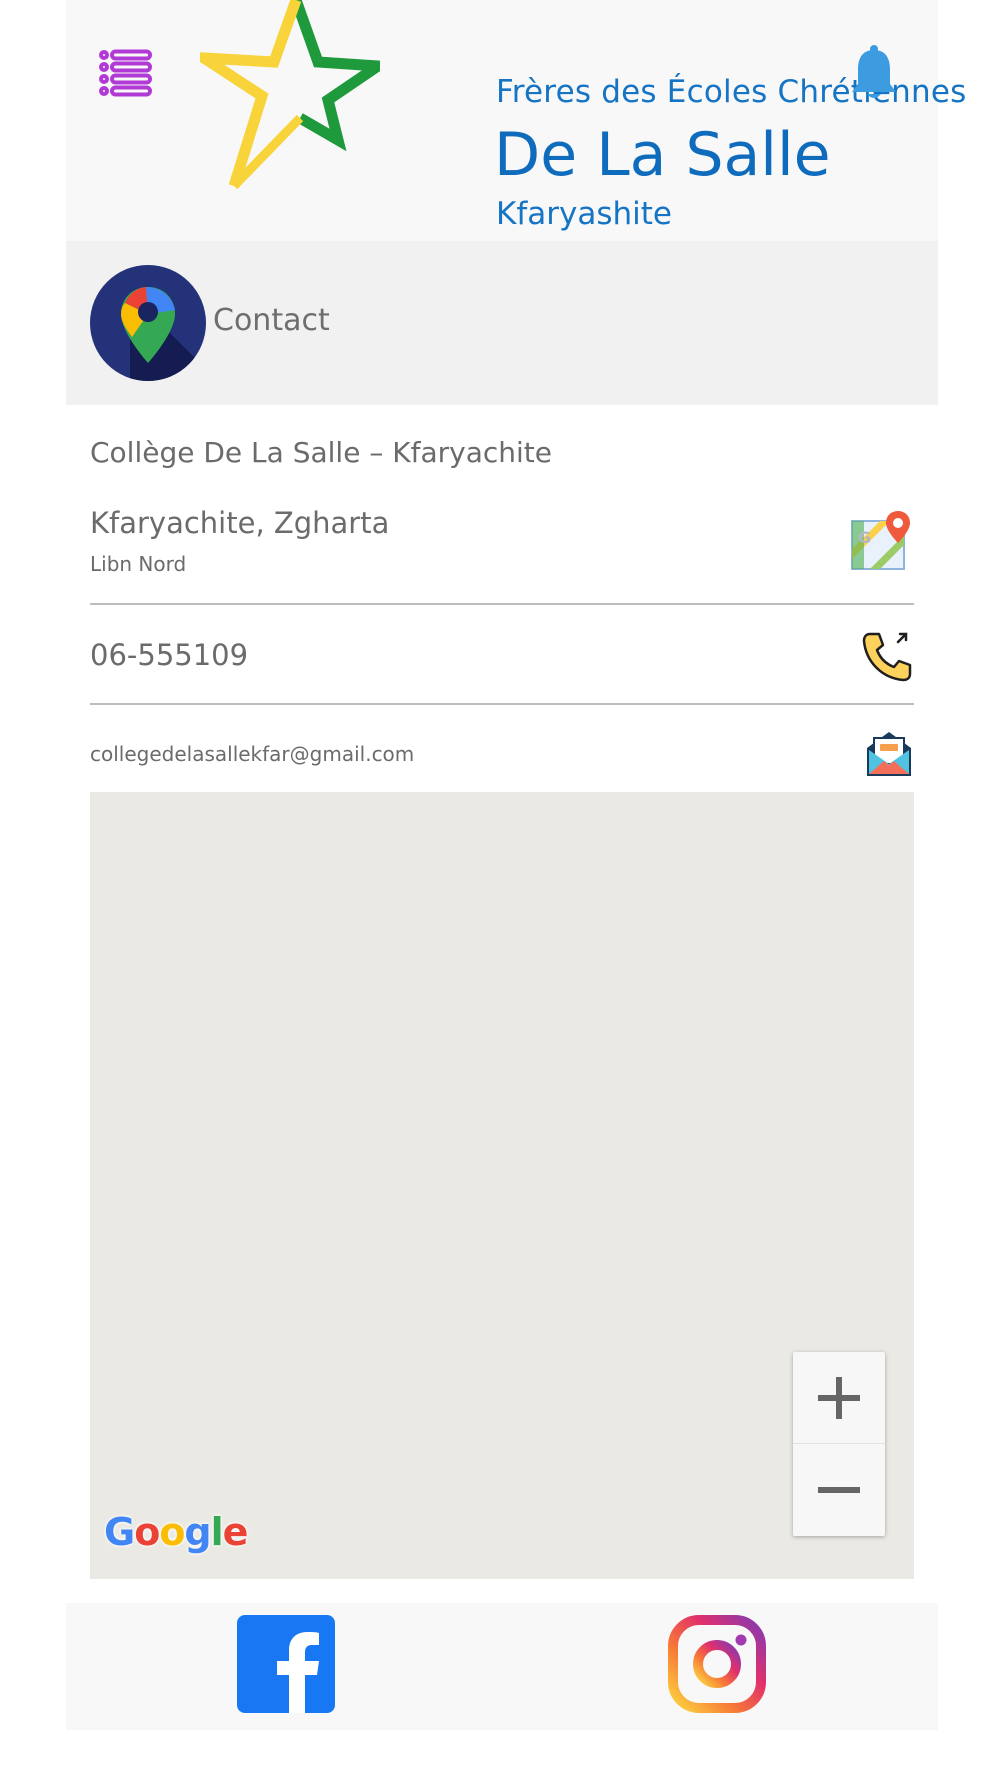  I want to click on zoom-in-button, so click(839, 1398).